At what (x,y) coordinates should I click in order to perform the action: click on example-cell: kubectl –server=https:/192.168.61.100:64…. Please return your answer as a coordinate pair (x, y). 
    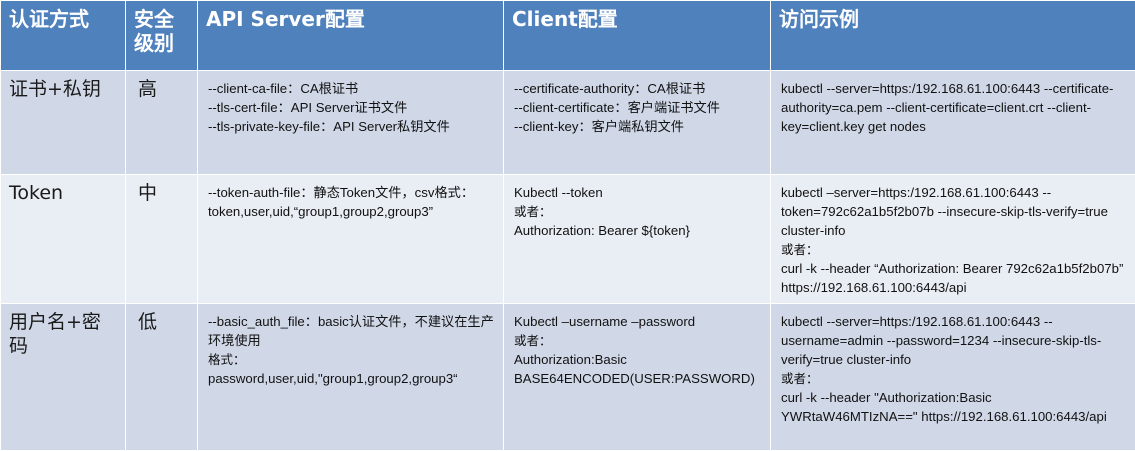
    Looking at the image, I should click on (953, 239).